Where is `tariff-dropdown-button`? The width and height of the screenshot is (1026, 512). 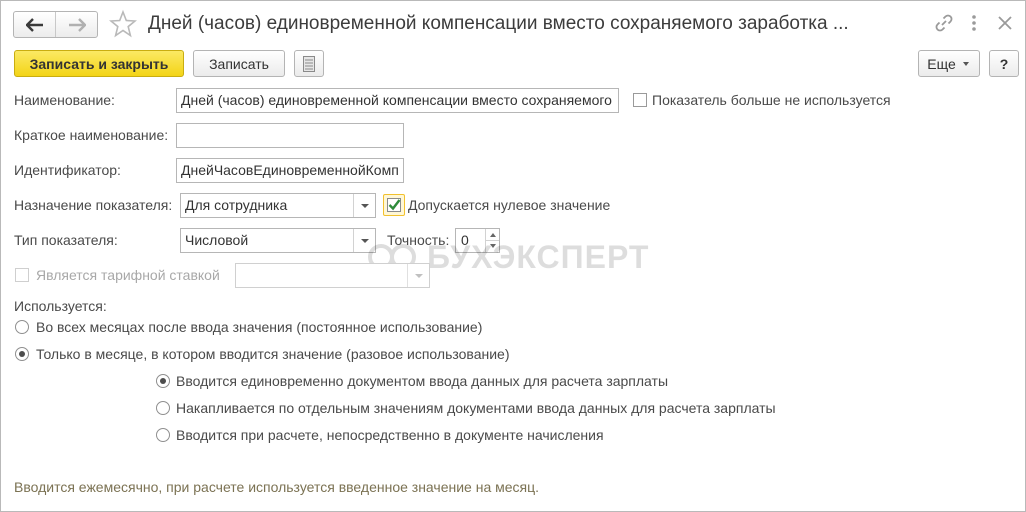
tariff-dropdown-button is located at coordinates (418, 275).